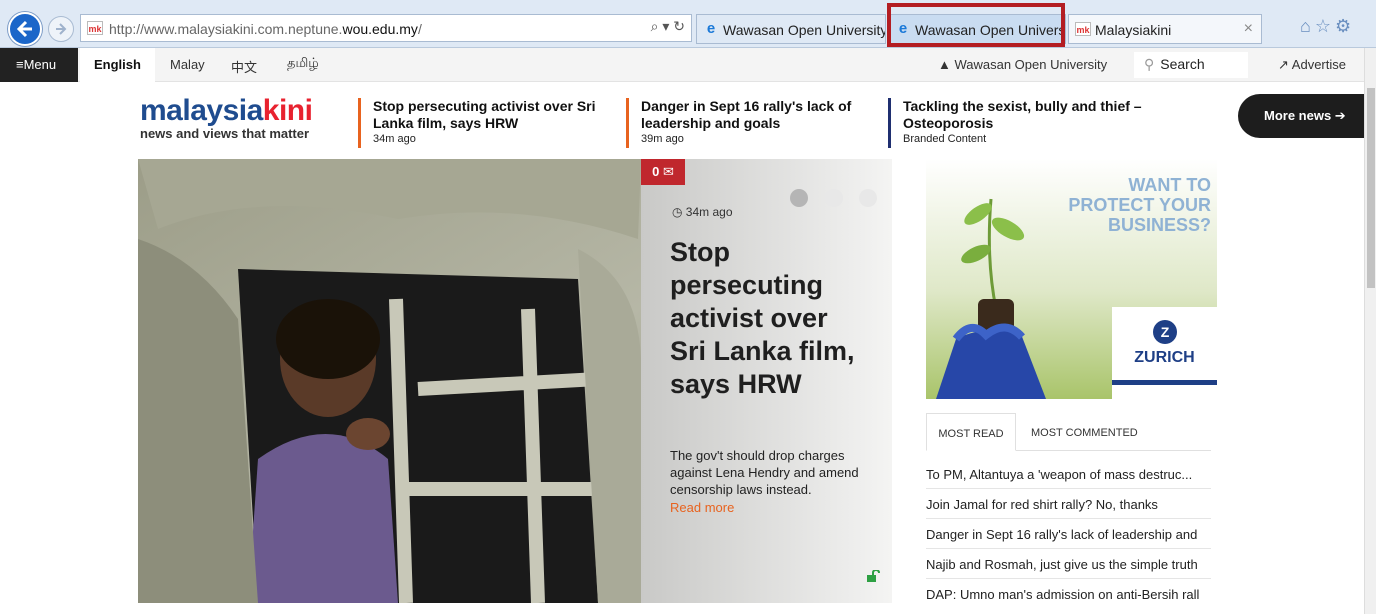 This screenshot has height=614, width=1376. What do you see at coordinates (1022, 64) in the screenshot?
I see `account-link: ▲ Wawasan Open University` at bounding box center [1022, 64].